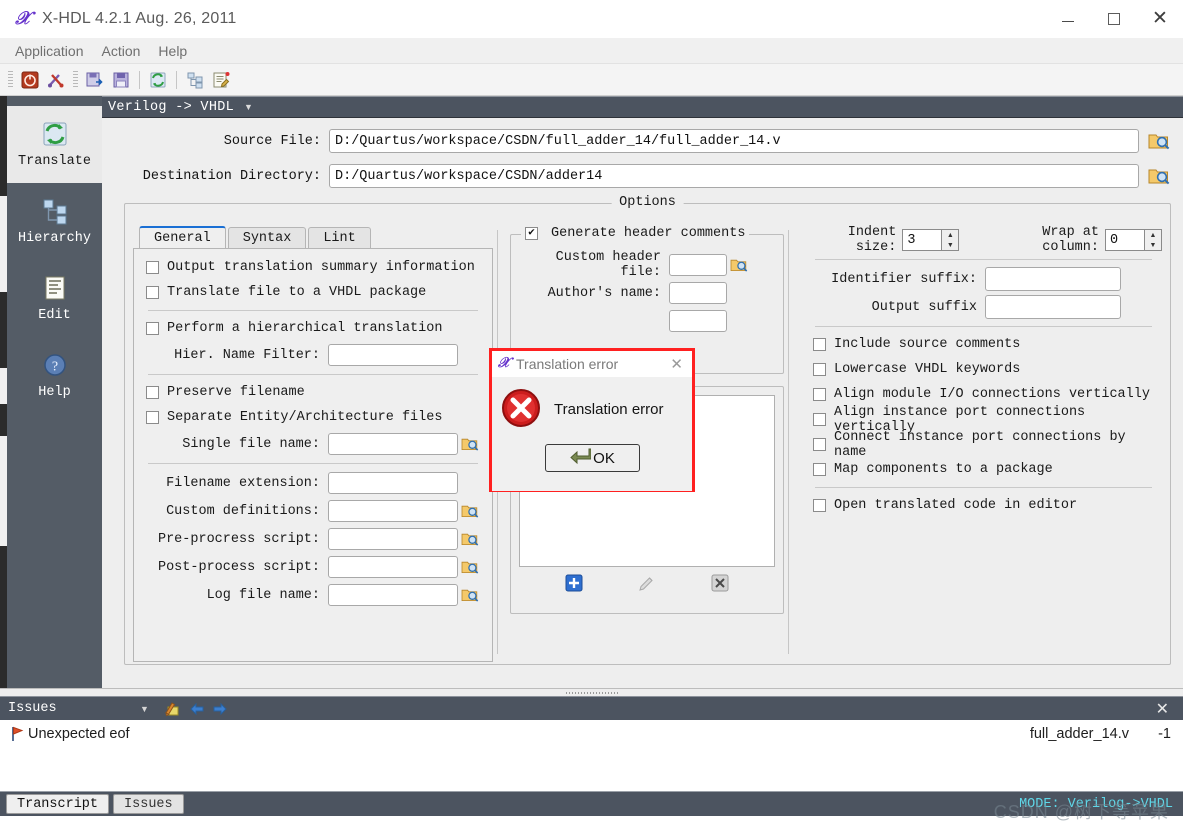  Describe the element at coordinates (983, 344) in the screenshot. I see `checkbox-include-source-comments: Include source comments` at that location.